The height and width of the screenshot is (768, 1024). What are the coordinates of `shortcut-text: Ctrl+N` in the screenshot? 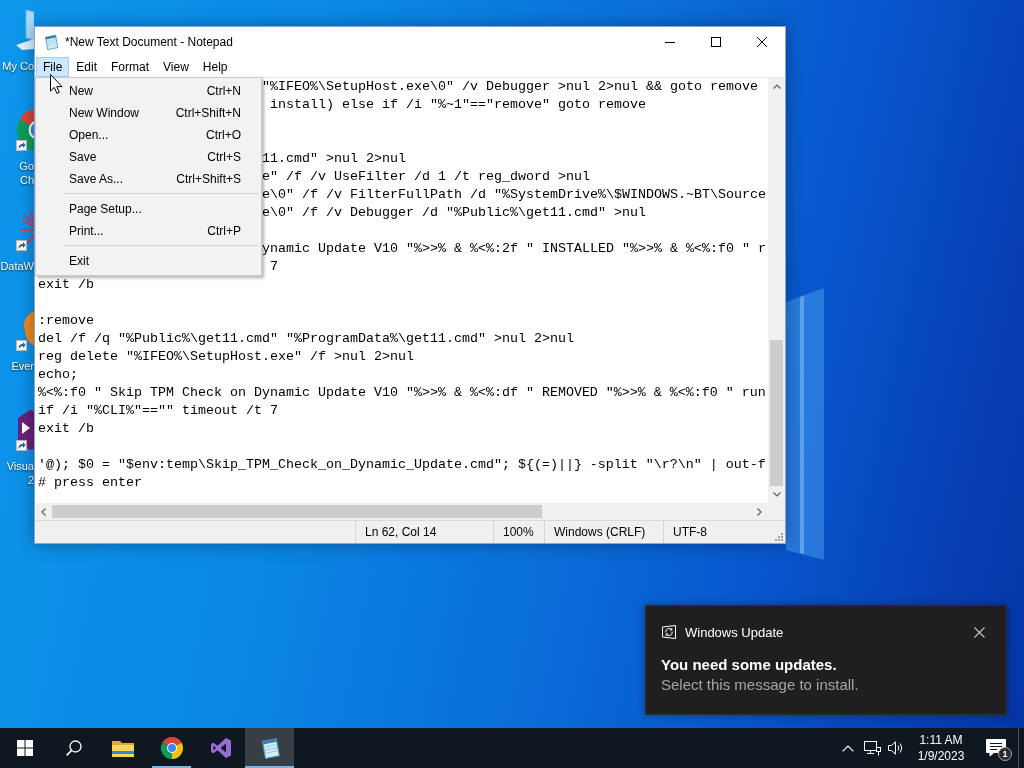 It's located at (223, 91).